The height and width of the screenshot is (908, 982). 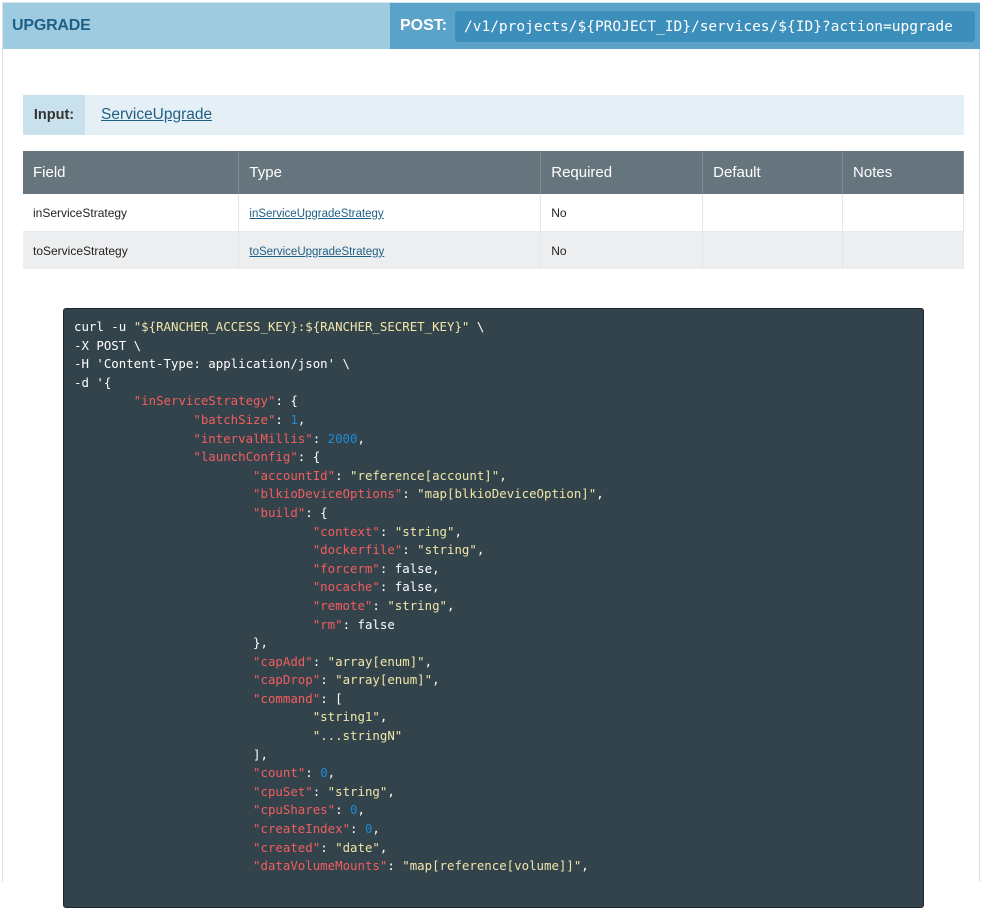 What do you see at coordinates (208, 698) in the screenshot?
I see `code-line: "command": [` at bounding box center [208, 698].